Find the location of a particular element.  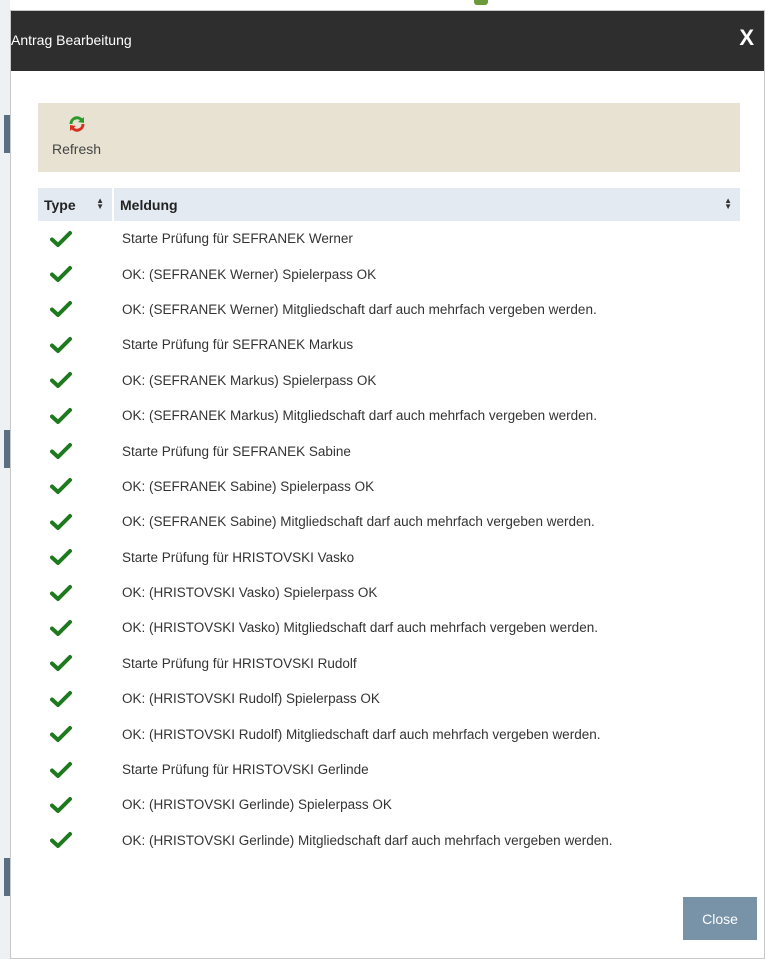

refresh-icon is located at coordinates (77, 124).